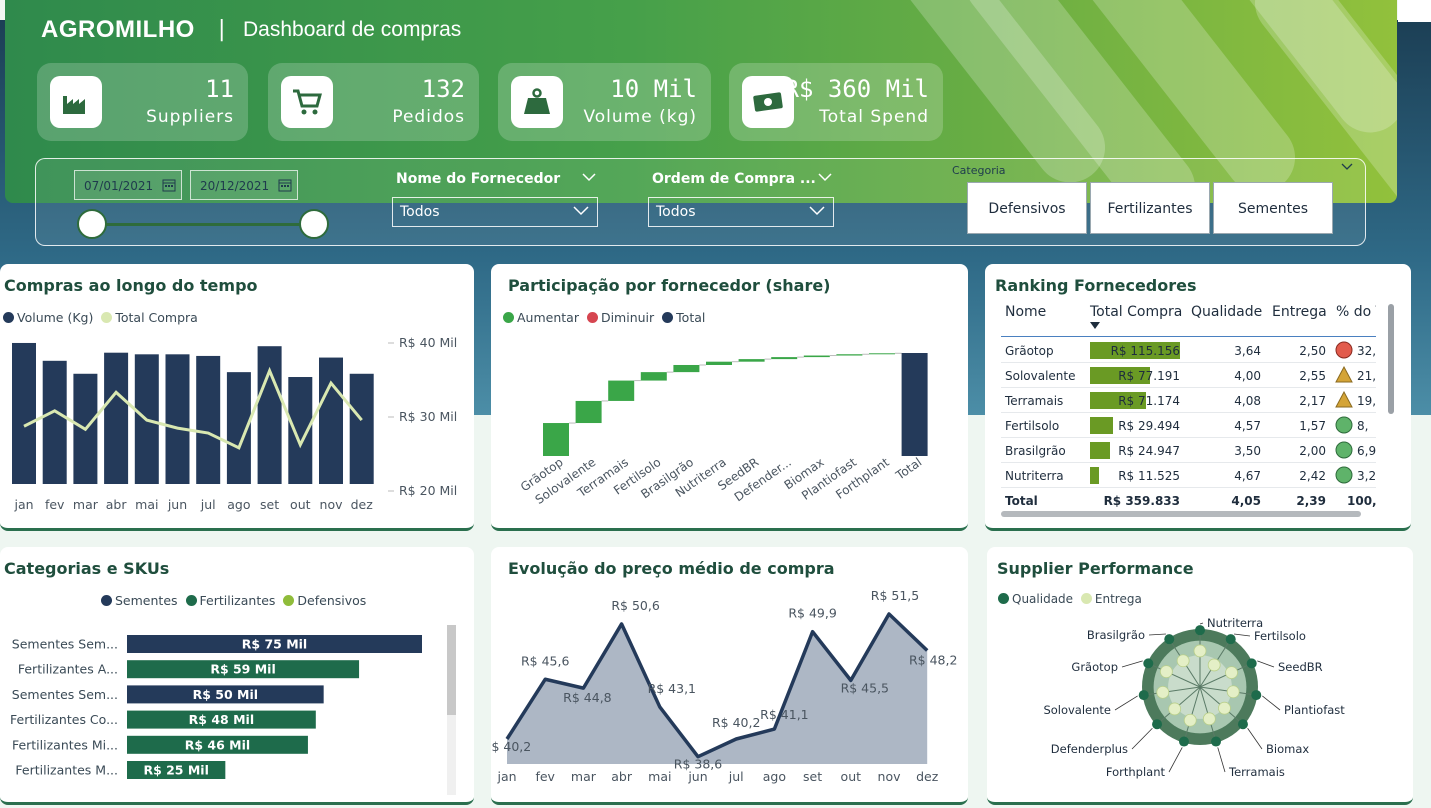 The height and width of the screenshot is (808, 1431). What do you see at coordinates (221, 719) in the screenshot?
I see `bar-value-label: R$ 48 Mil` at bounding box center [221, 719].